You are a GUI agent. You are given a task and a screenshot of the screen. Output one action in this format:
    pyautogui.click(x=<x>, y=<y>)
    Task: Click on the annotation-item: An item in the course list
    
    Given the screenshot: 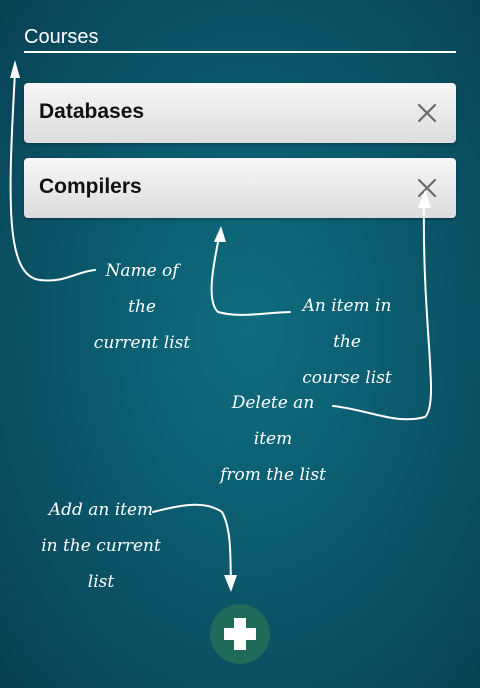 What is the action you would take?
    pyautogui.click(x=347, y=342)
    